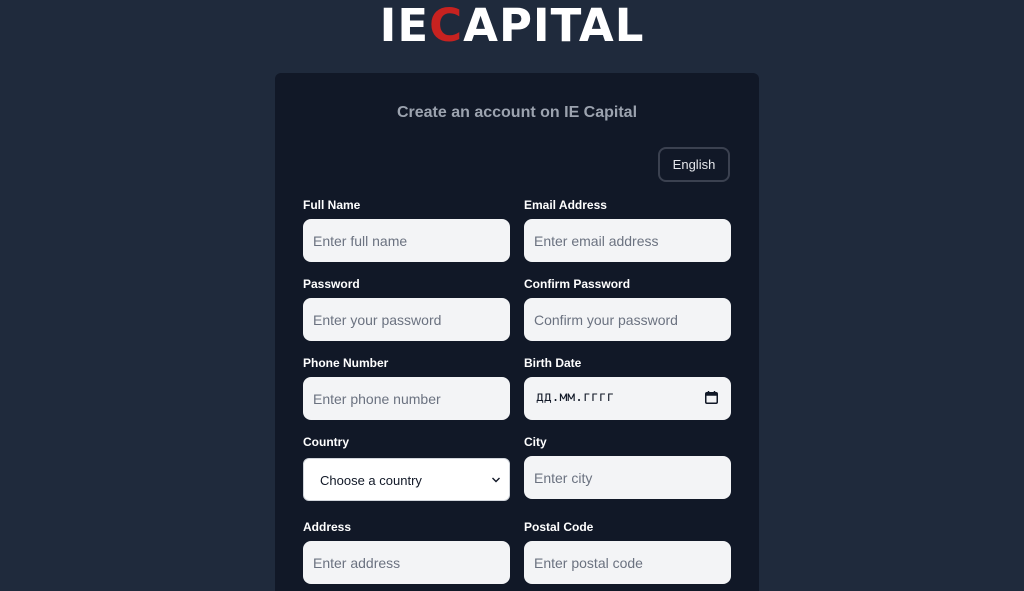 The image size is (1024, 591). I want to click on postal-code-label: Postal Code, so click(559, 527).